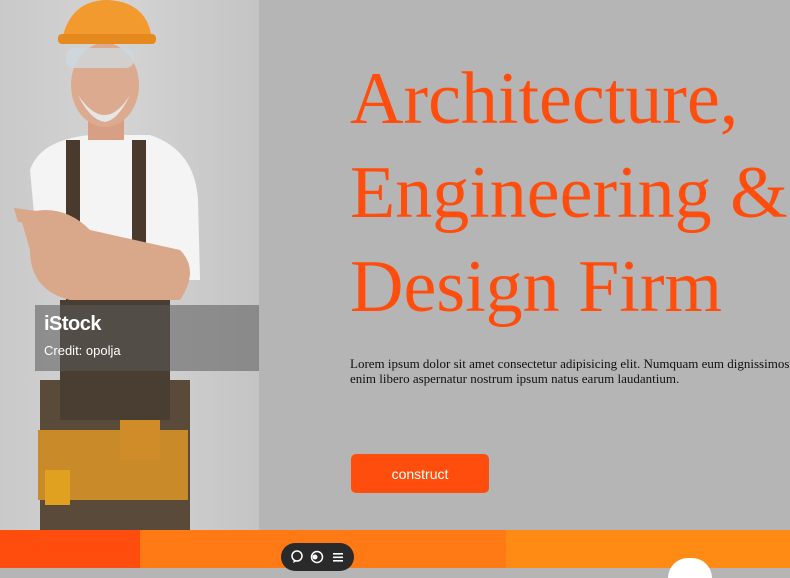 The image size is (790, 578). What do you see at coordinates (70, 549) in the screenshot?
I see `strip-segment-left` at bounding box center [70, 549].